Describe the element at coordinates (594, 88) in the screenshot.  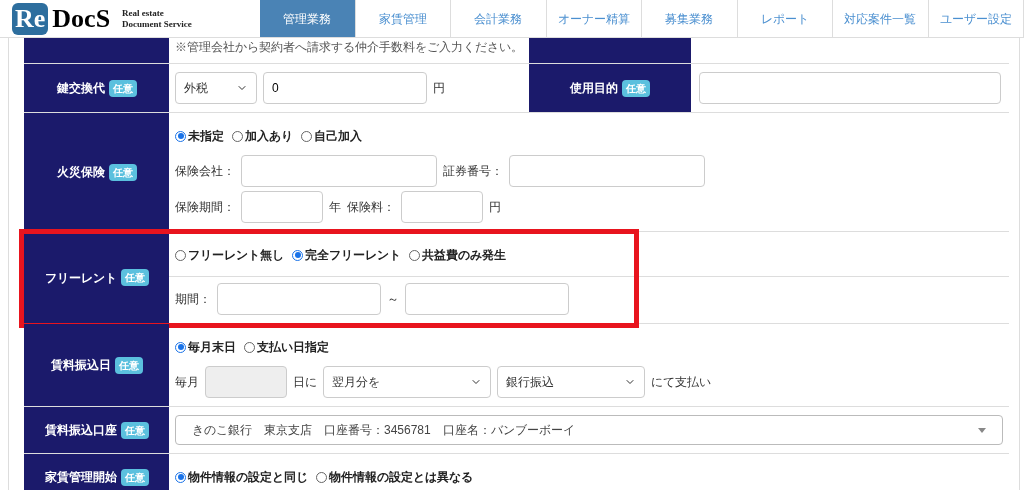
I see `row-label: 使用目的` at that location.